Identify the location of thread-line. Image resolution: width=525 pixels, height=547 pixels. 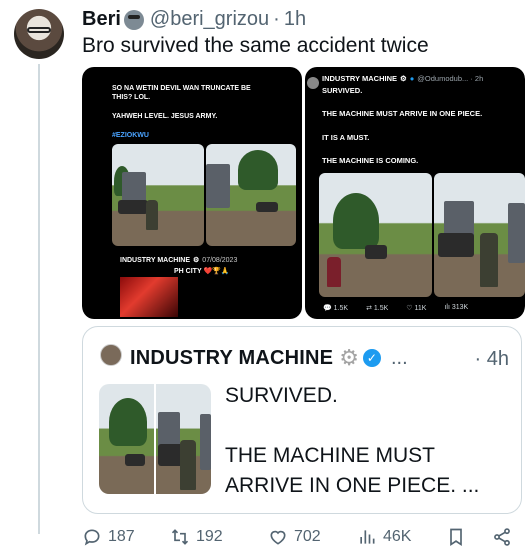
(39, 299).